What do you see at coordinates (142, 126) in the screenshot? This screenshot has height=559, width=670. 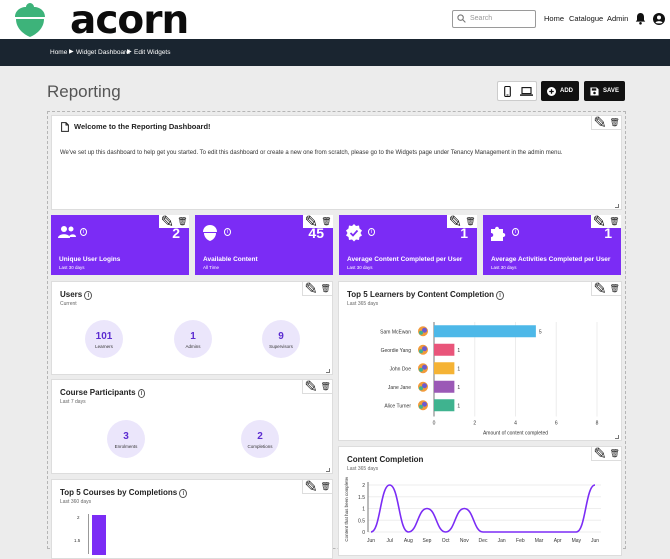 I see `welcome-title: Welcome to the Reporting Dashboard!` at bounding box center [142, 126].